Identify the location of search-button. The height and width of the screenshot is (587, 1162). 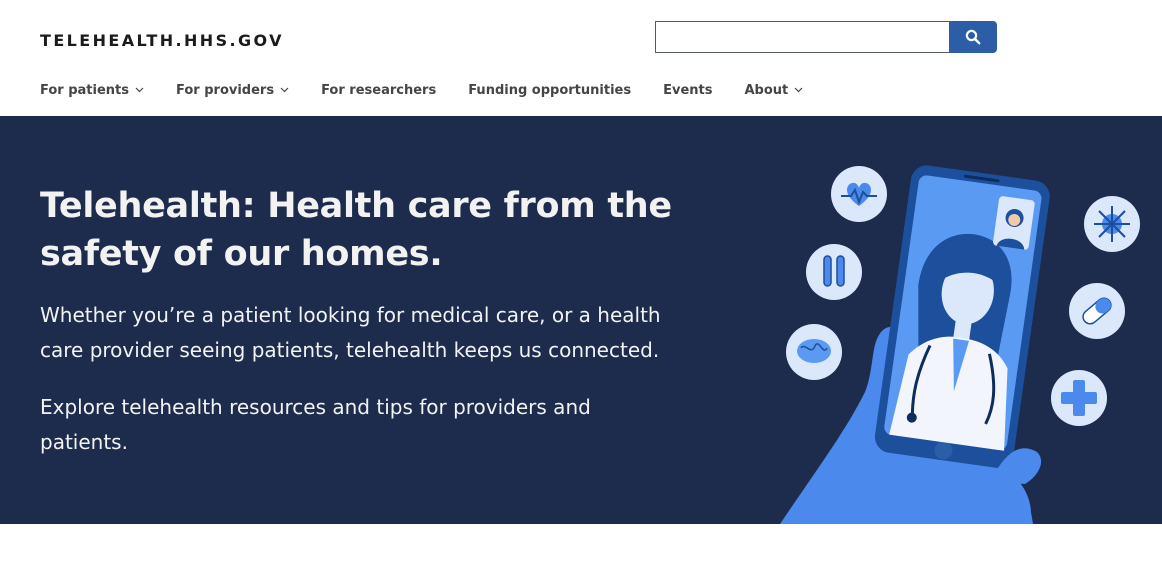
(973, 37).